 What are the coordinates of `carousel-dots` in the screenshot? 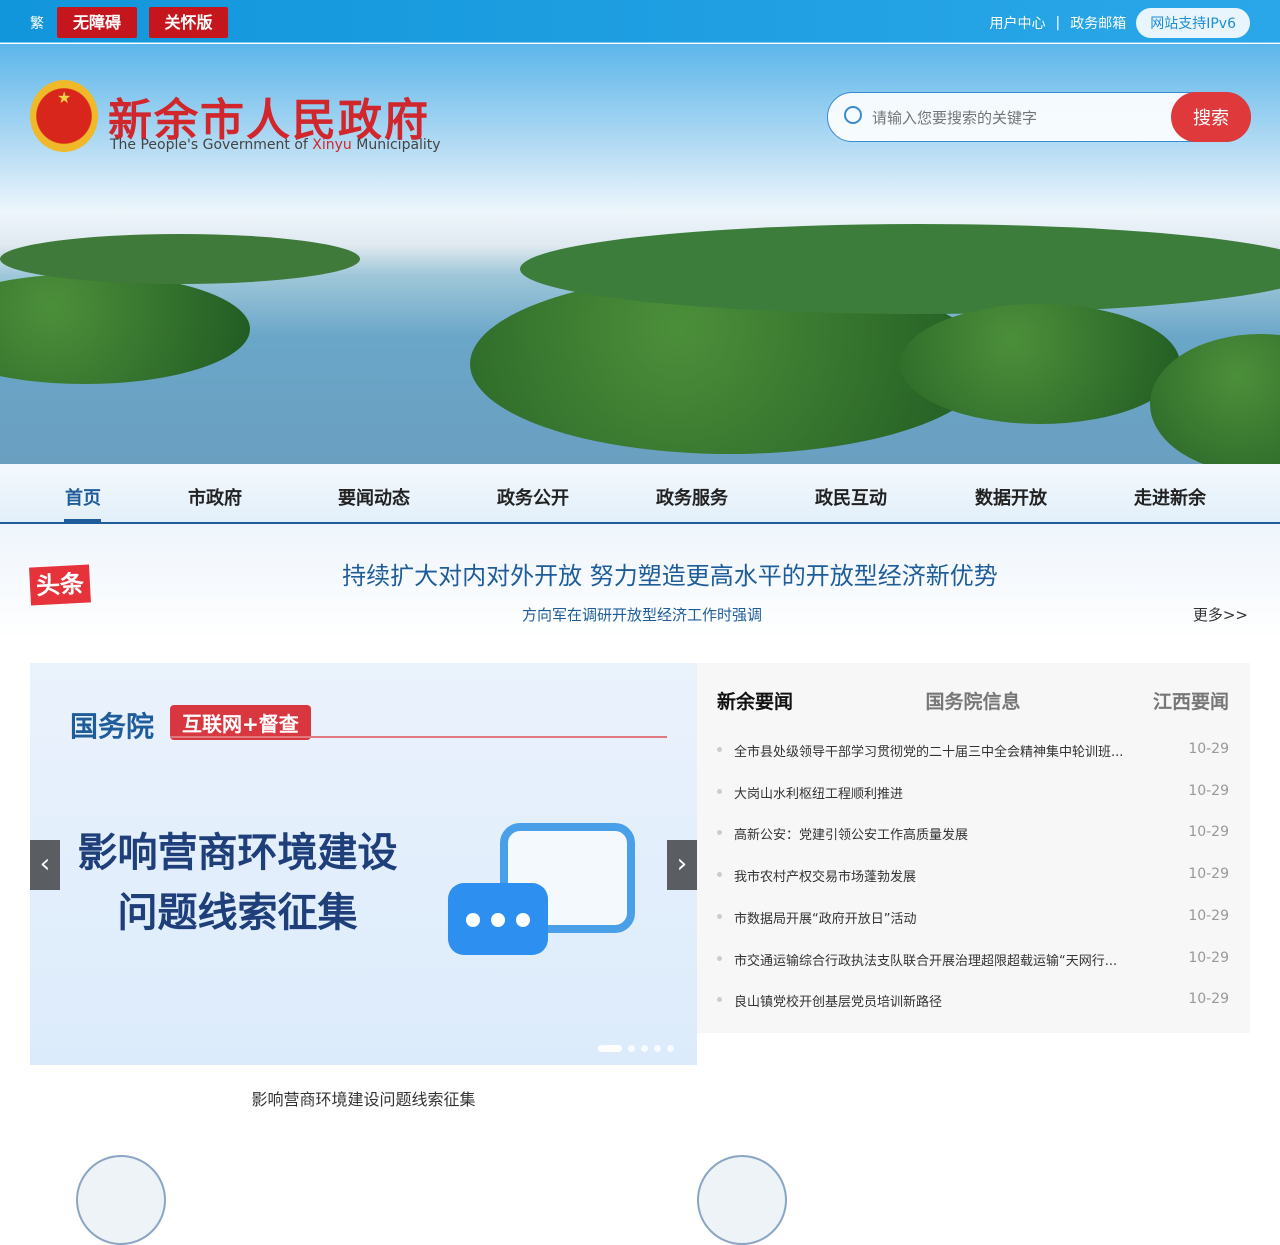 It's located at (636, 1048).